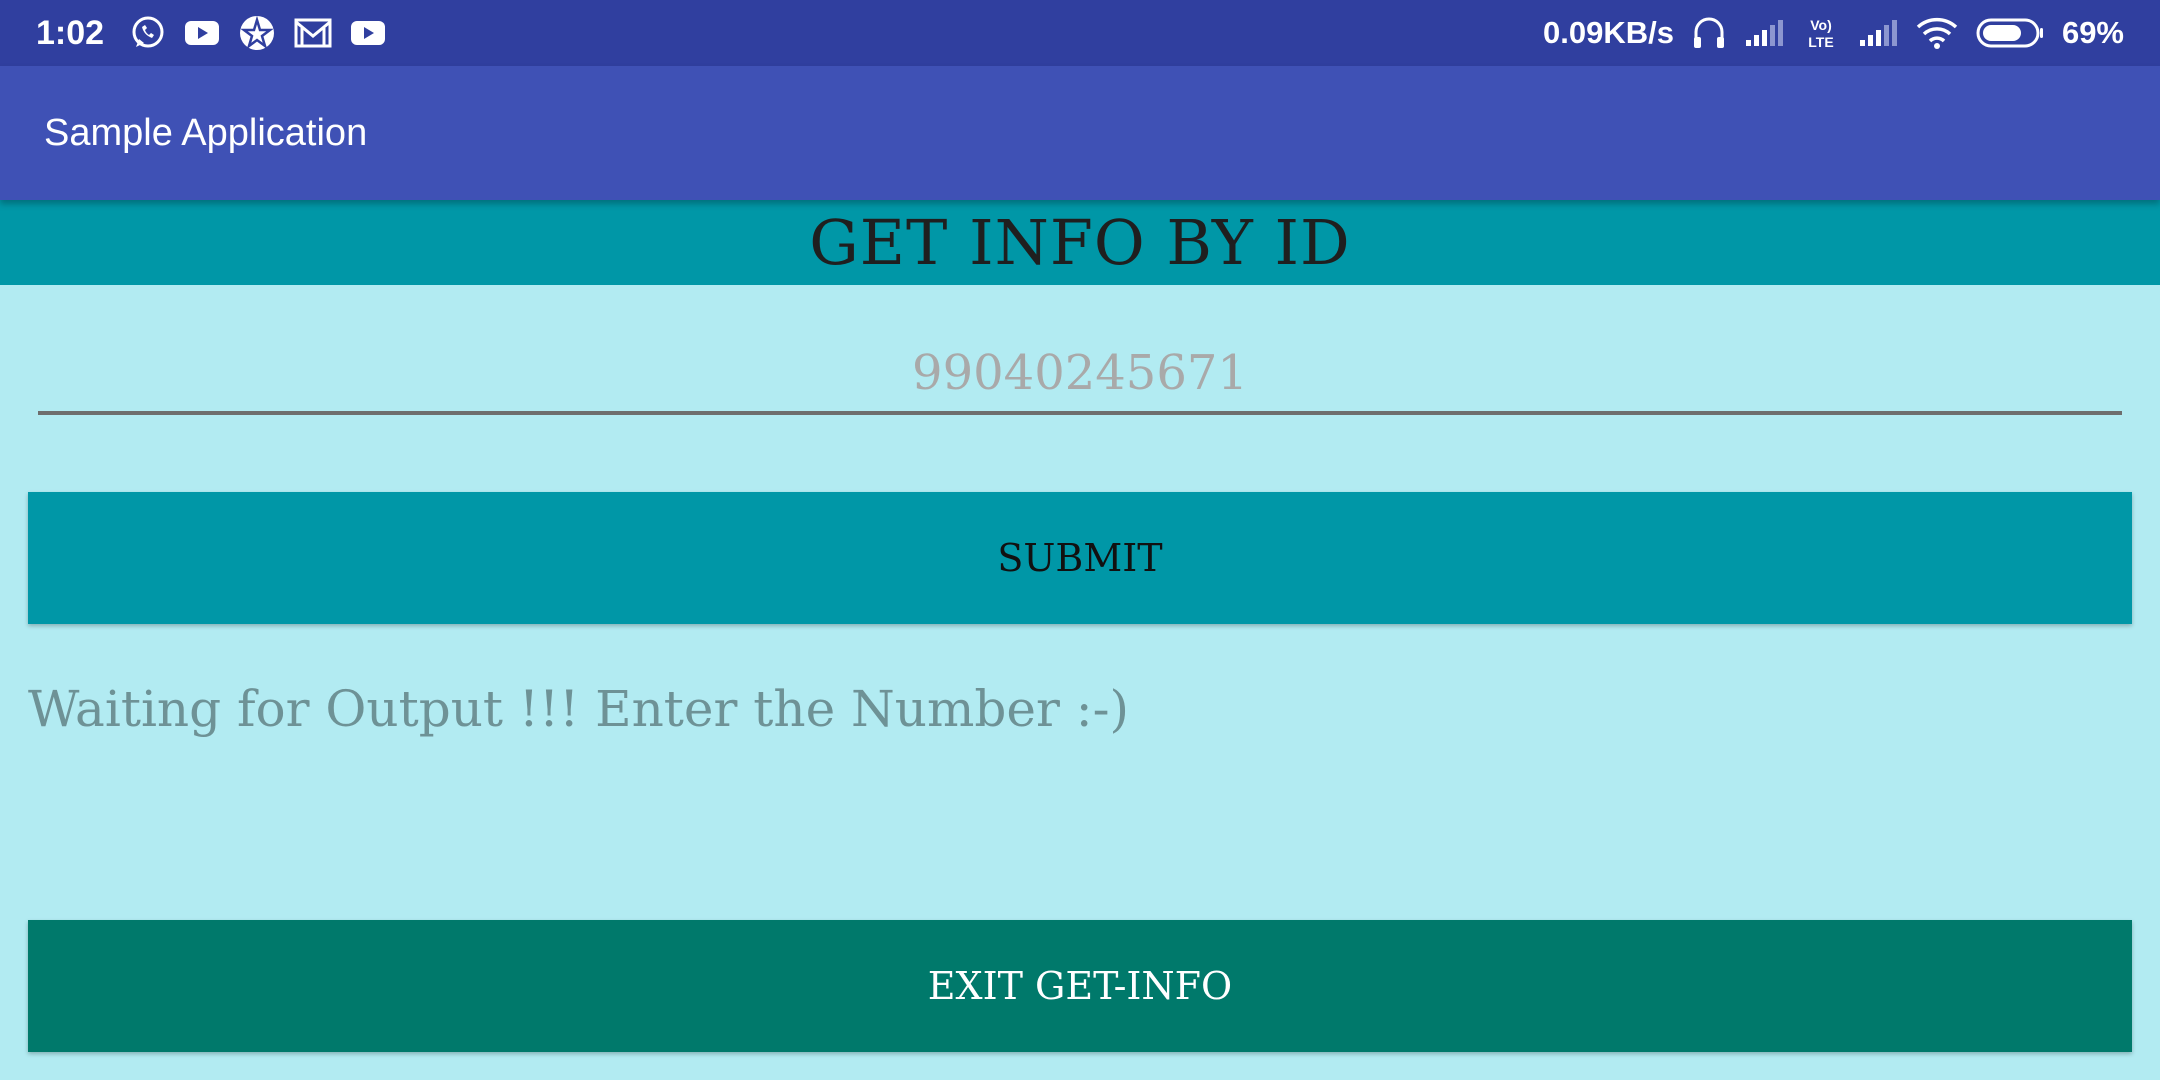 The width and height of the screenshot is (2160, 1080). What do you see at coordinates (148, 33) in the screenshot?
I see `whatsapp-icon` at bounding box center [148, 33].